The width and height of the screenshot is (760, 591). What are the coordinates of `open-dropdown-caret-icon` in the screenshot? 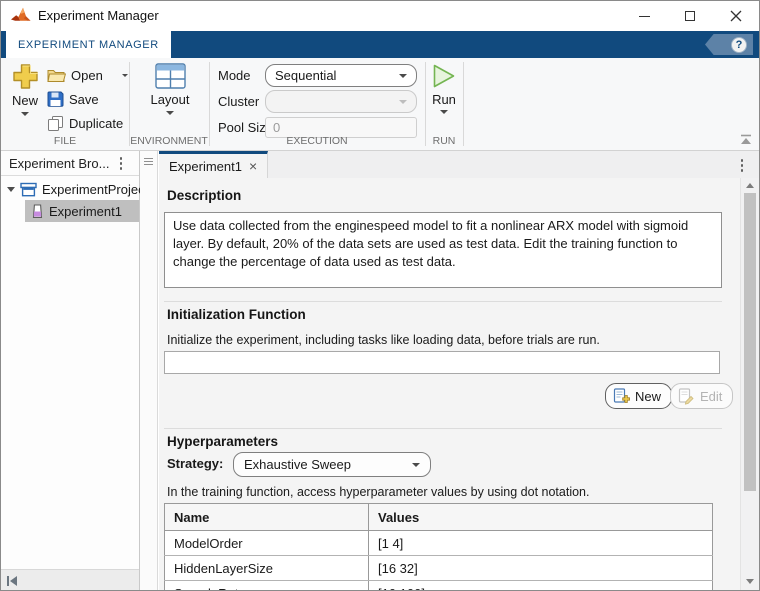 It's located at (124, 75).